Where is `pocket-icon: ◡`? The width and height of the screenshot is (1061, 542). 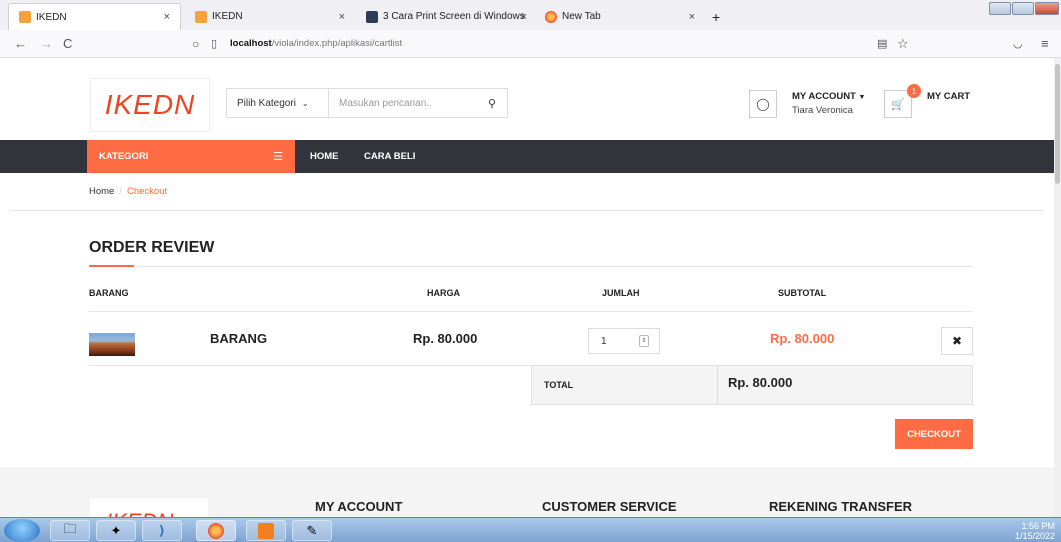
pocket-icon: ◡ is located at coordinates (1018, 43).